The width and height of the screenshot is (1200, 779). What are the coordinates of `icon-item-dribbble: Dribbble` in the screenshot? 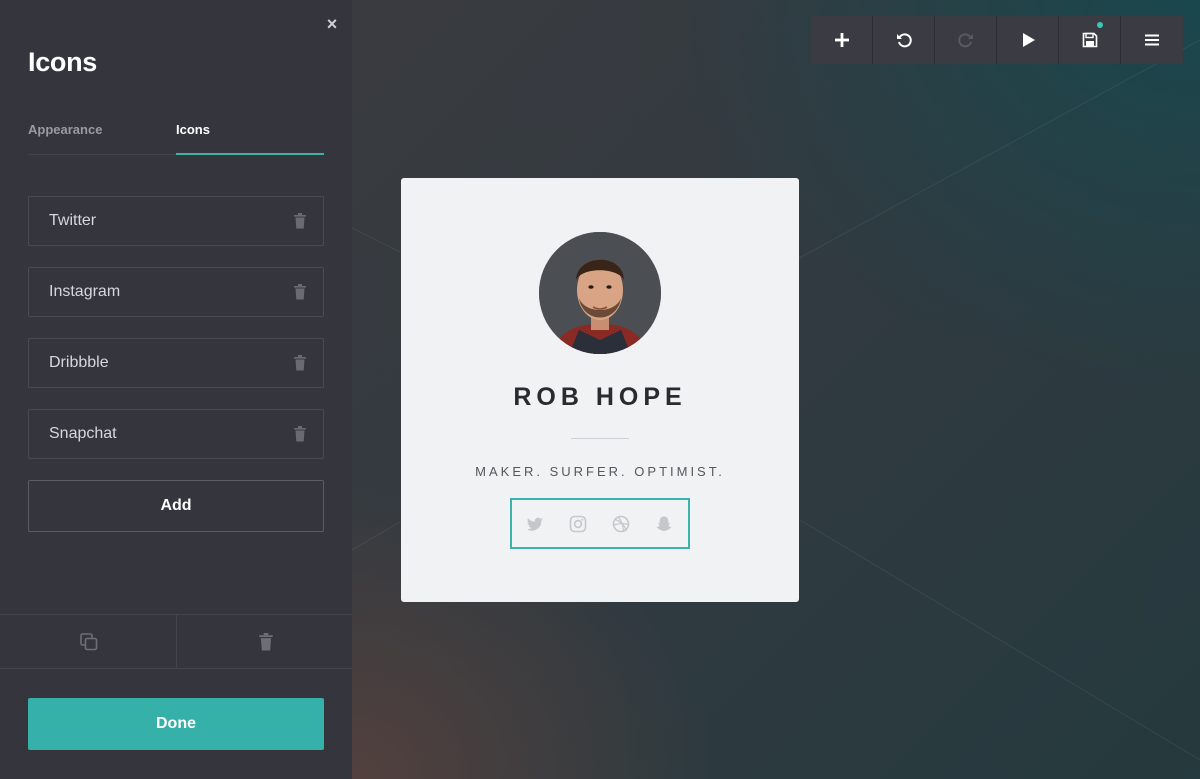 It's located at (176, 363).